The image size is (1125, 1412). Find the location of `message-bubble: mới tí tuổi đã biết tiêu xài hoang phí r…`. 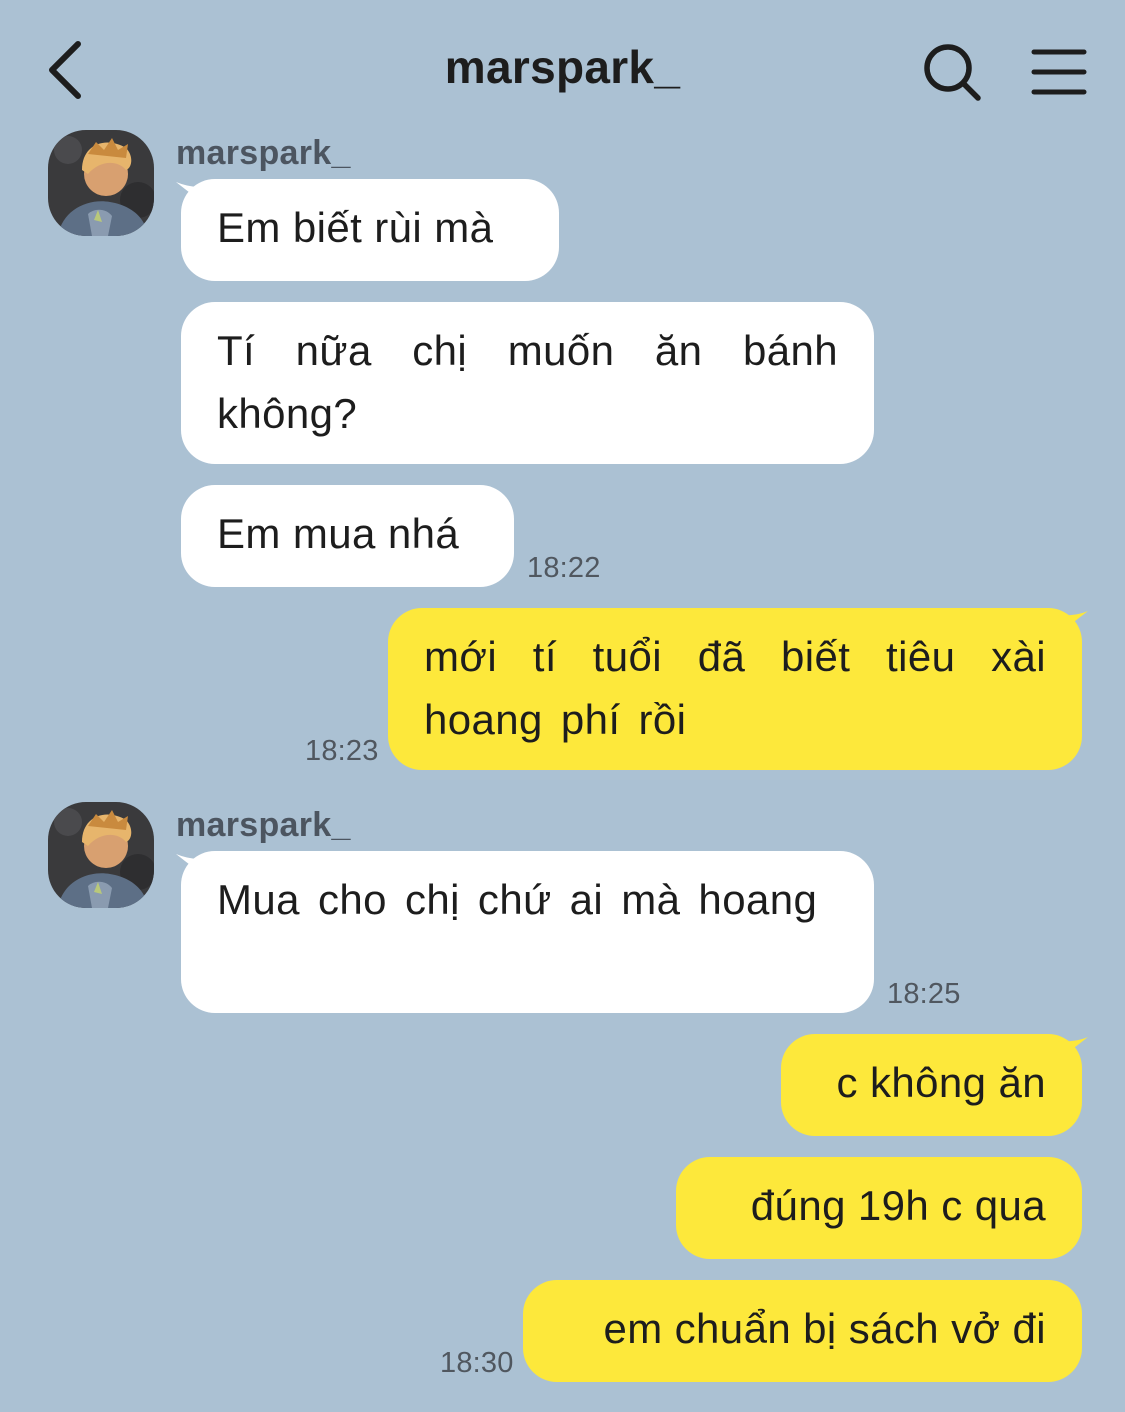

message-bubble: mới tí tuổi đã biết tiêu xài hoang phí r… is located at coordinates (735, 689).